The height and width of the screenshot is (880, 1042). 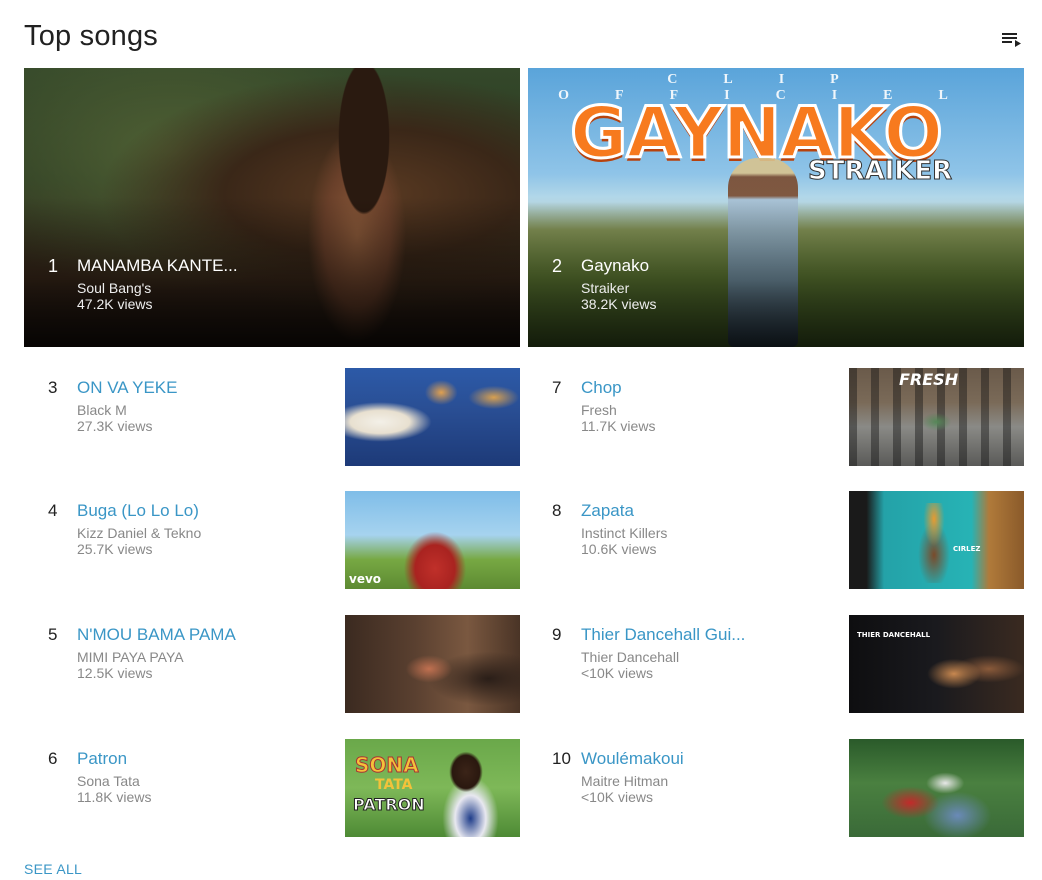 What do you see at coordinates (53, 758) in the screenshot?
I see `rank: 6` at bounding box center [53, 758].